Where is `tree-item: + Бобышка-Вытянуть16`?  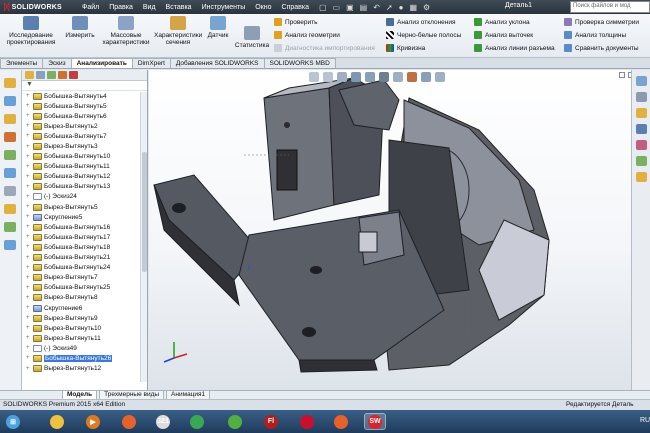 tree-item: + Бобышка-Вытянуть16 is located at coordinates (84, 227).